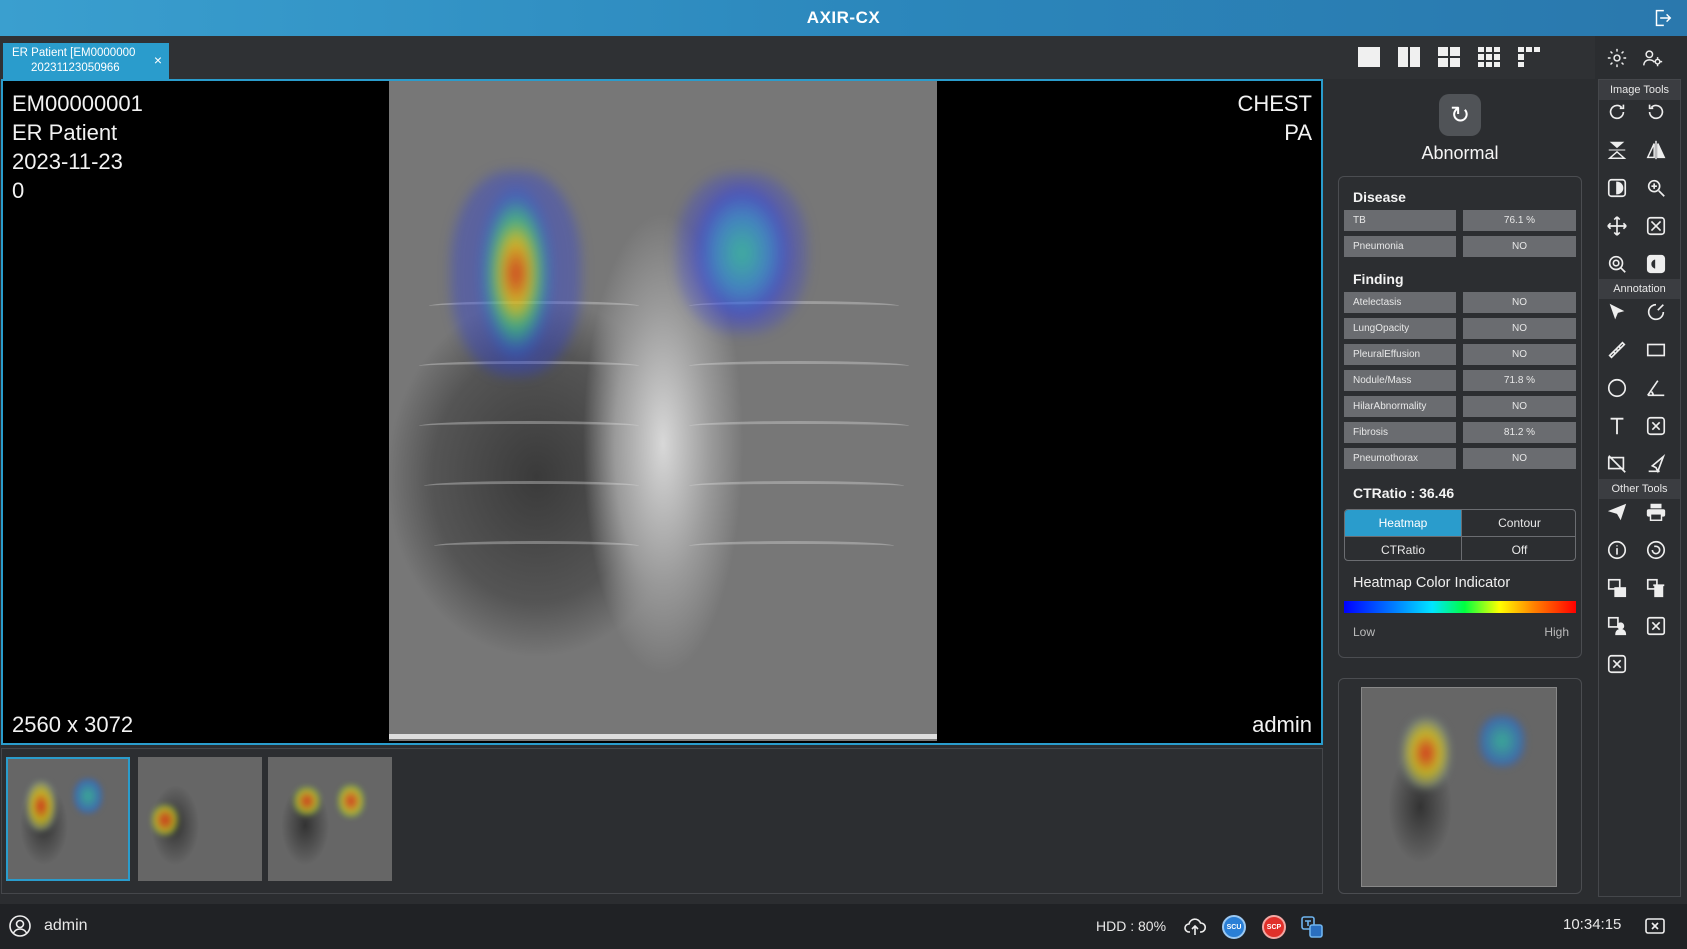 The width and height of the screenshot is (1687, 949). Describe the element at coordinates (1400, 328) in the screenshot. I see `finding-label: LungOpacity` at that location.